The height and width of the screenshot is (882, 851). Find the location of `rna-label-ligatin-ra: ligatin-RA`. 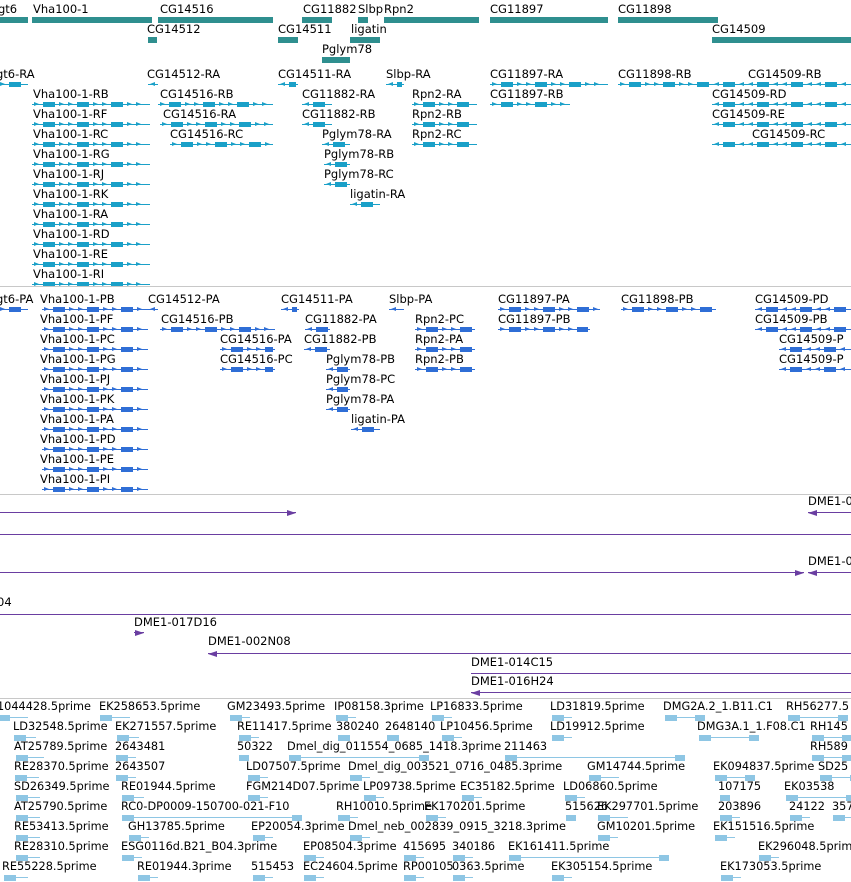

rna-label-ligatin-ra: ligatin-RA is located at coordinates (377, 194).